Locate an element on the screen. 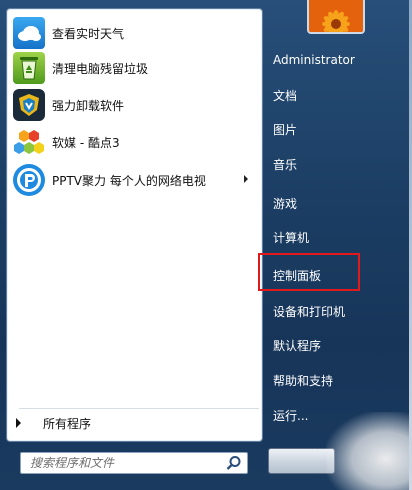 The image size is (412, 490). menu-item-music: 音乐 is located at coordinates (312, 164).